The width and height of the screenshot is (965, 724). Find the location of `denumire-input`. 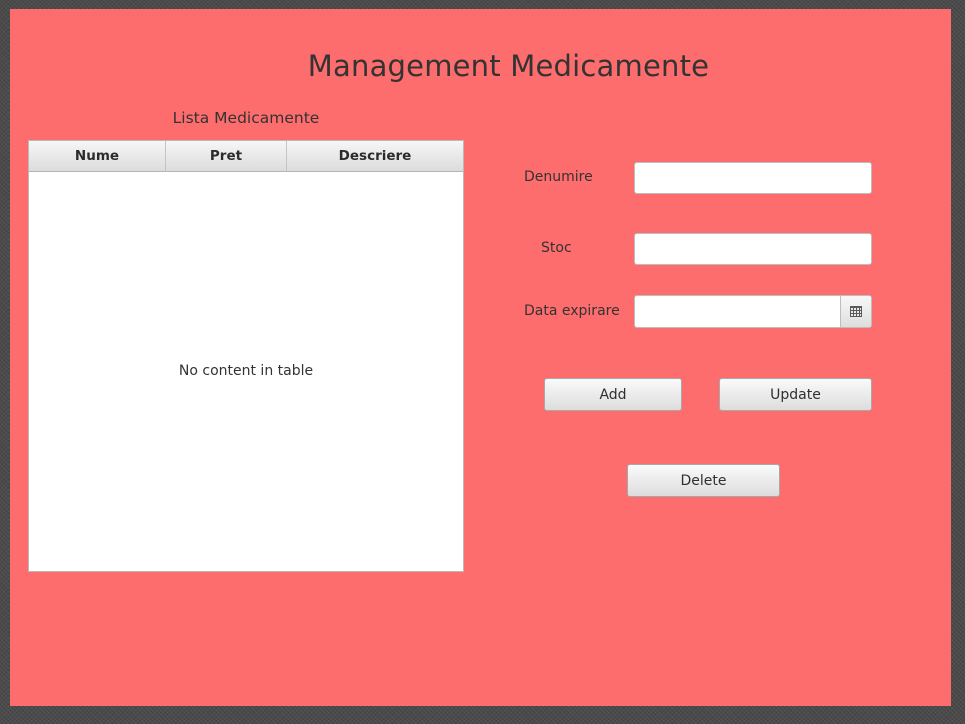

denumire-input is located at coordinates (753, 178).